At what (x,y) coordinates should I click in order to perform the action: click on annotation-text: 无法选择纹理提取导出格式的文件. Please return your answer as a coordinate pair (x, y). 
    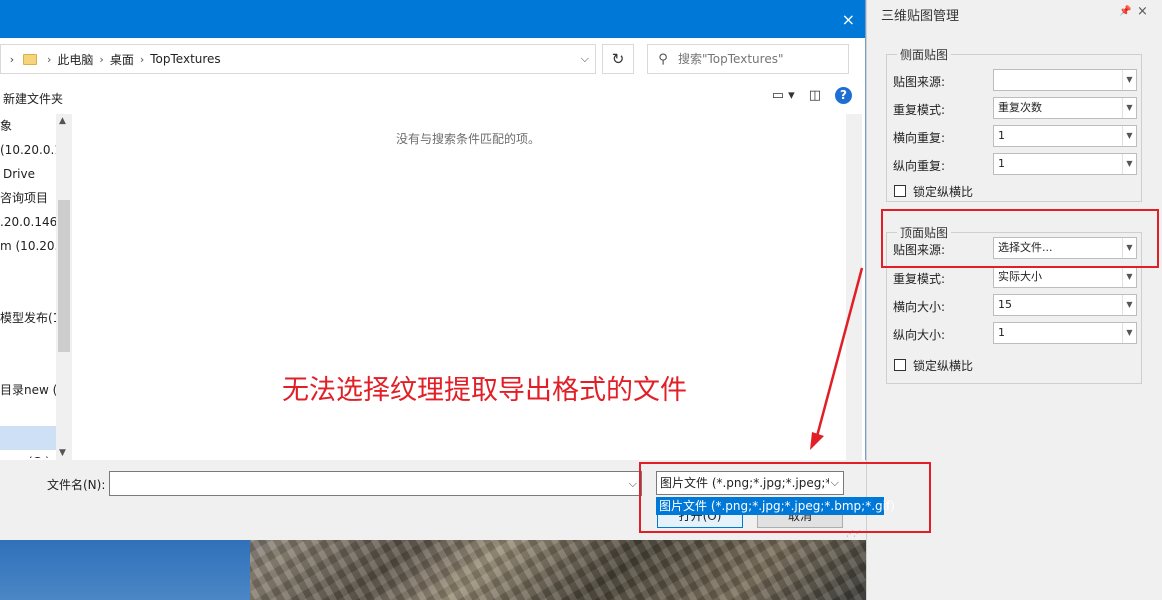
    Looking at the image, I should click on (484, 390).